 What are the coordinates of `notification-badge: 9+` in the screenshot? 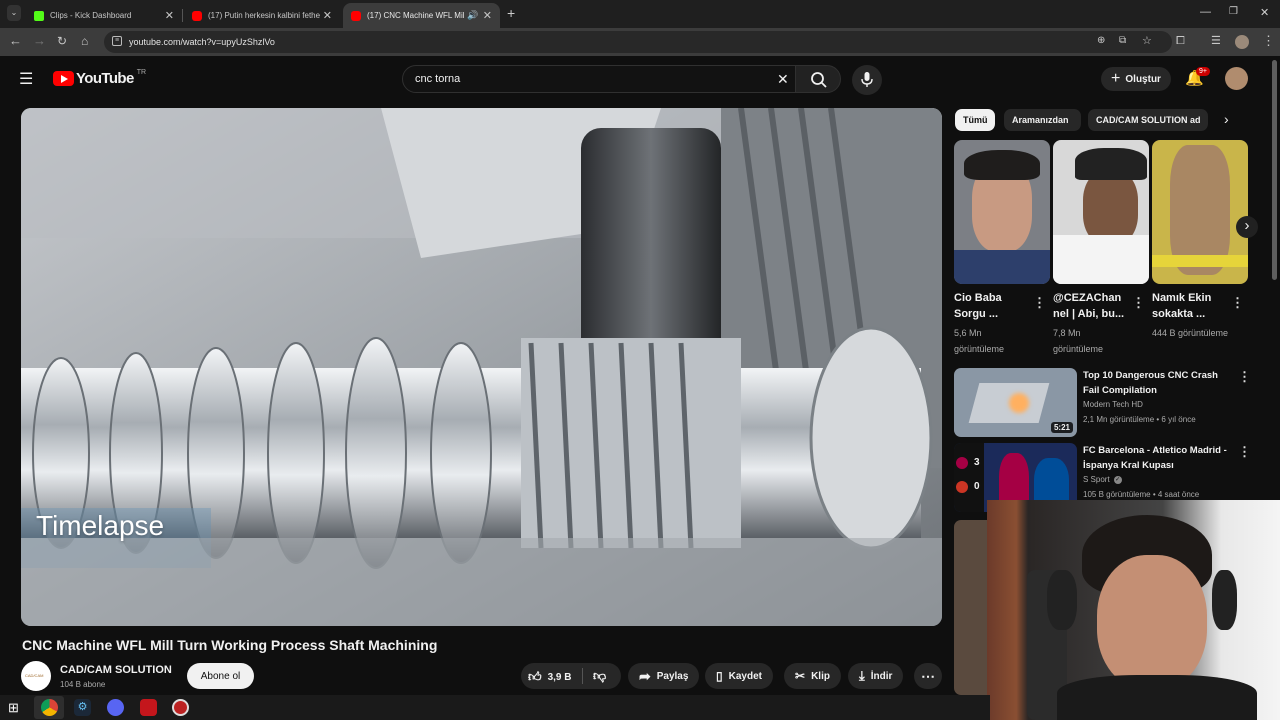 It's located at (1203, 71).